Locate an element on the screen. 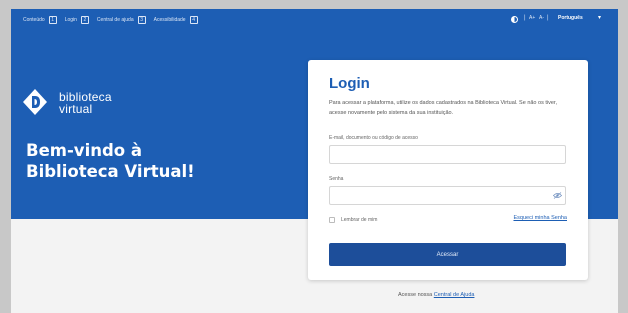 Image resolution: width=628 pixels, height=313 pixels. welcome-heading: Bem-vindo à Biblioteca Virtual! is located at coordinates (141, 161).